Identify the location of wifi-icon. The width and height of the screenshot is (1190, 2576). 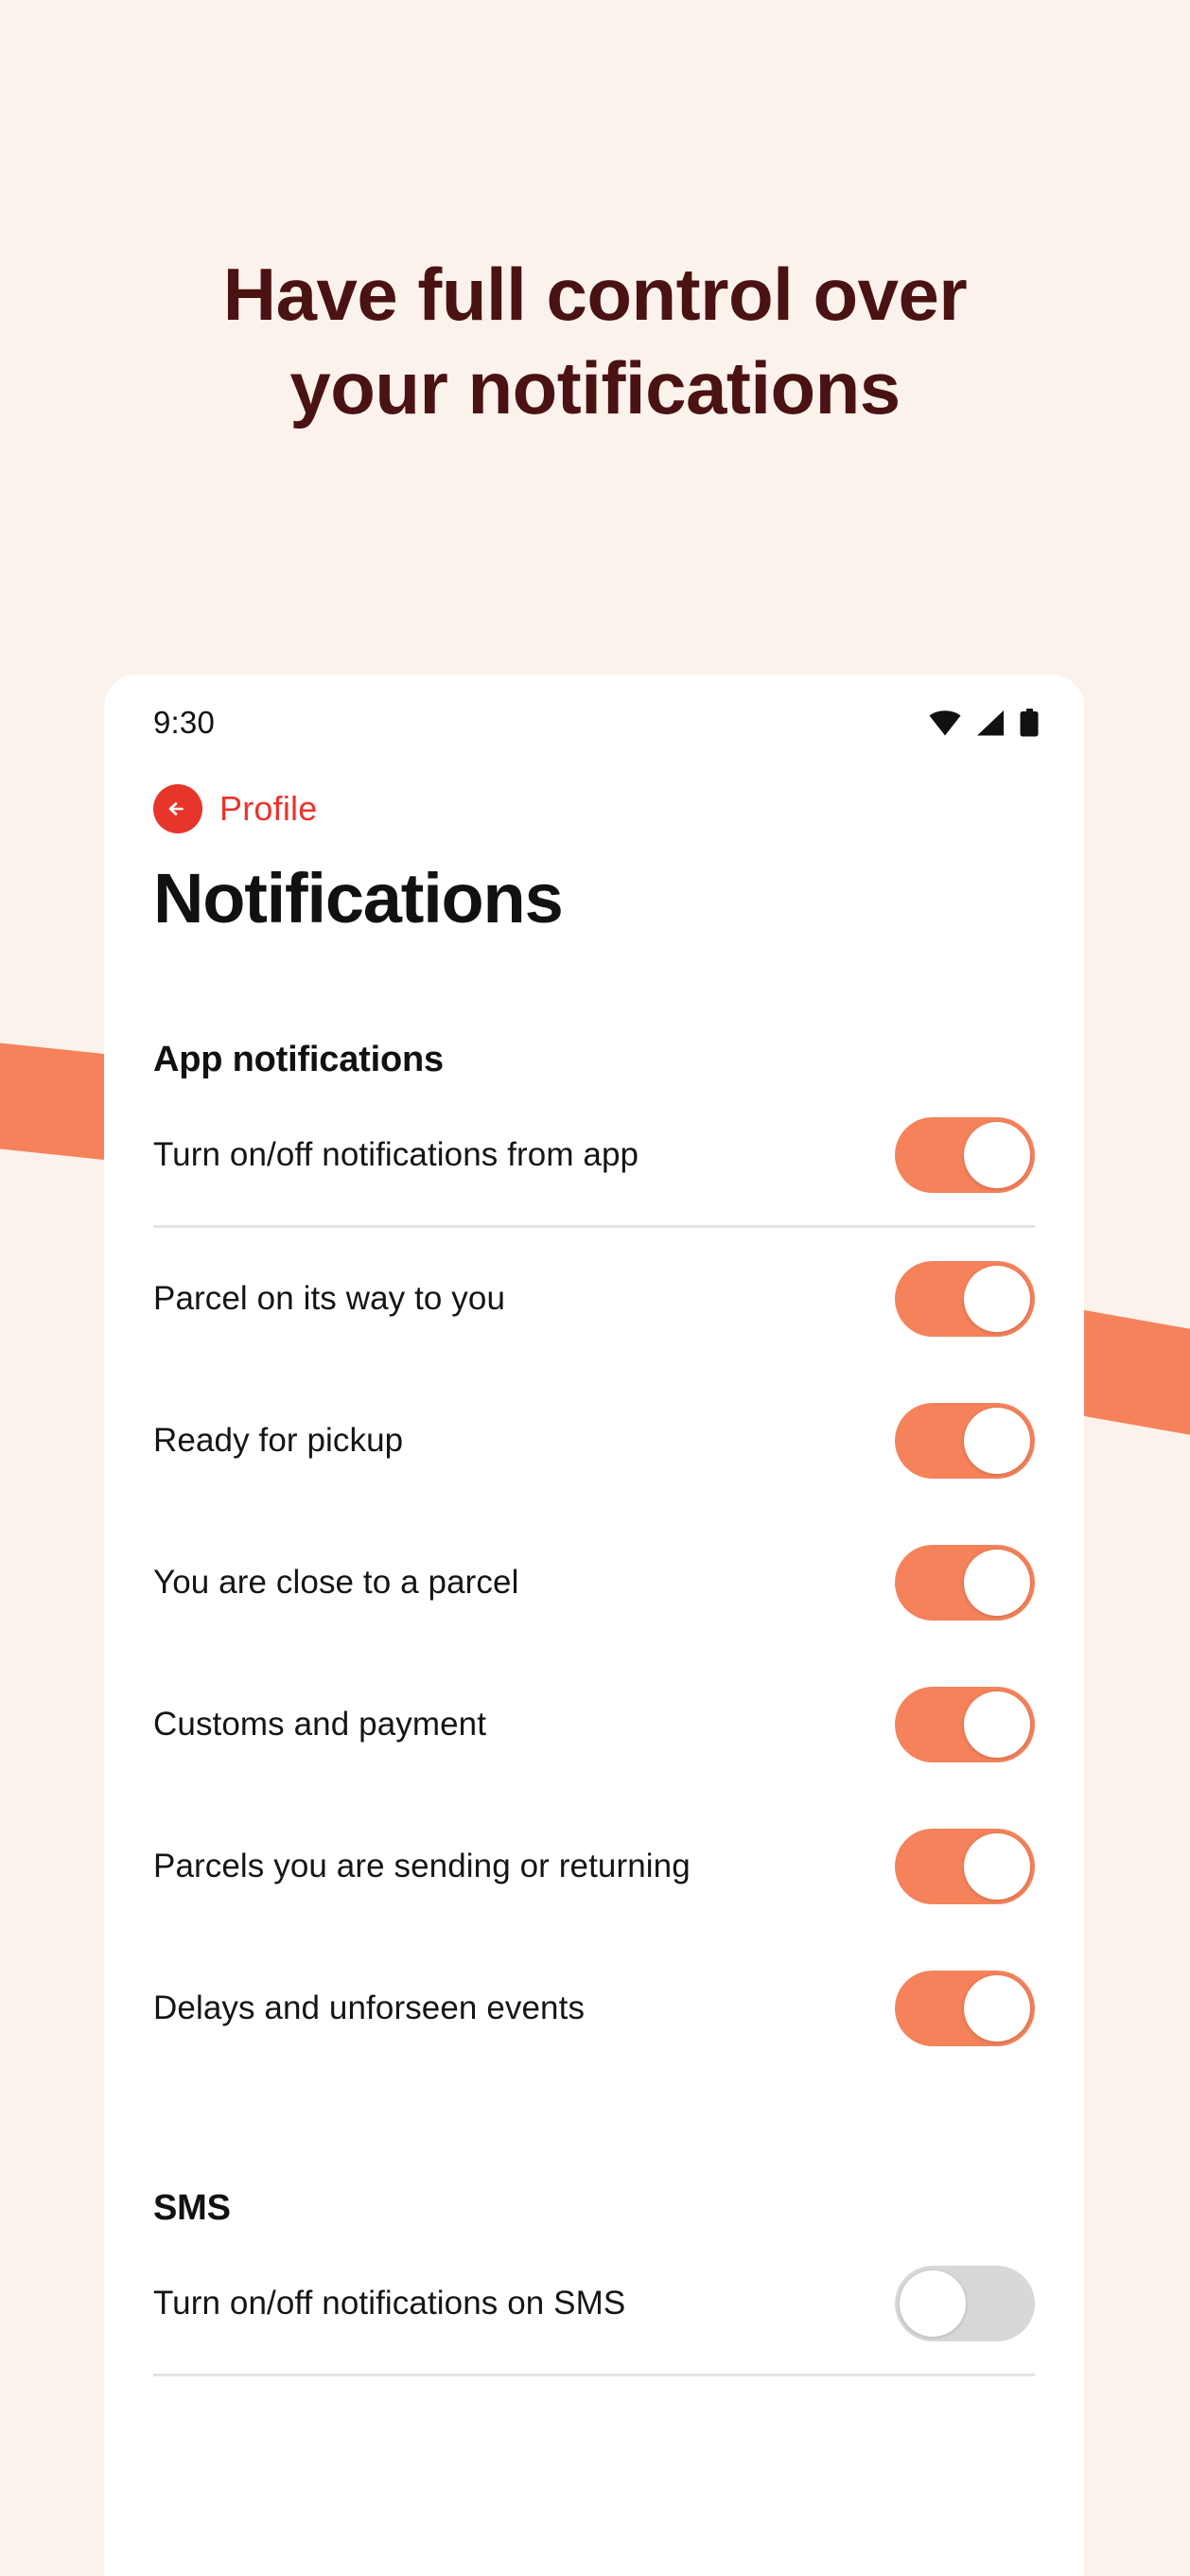
(945, 723).